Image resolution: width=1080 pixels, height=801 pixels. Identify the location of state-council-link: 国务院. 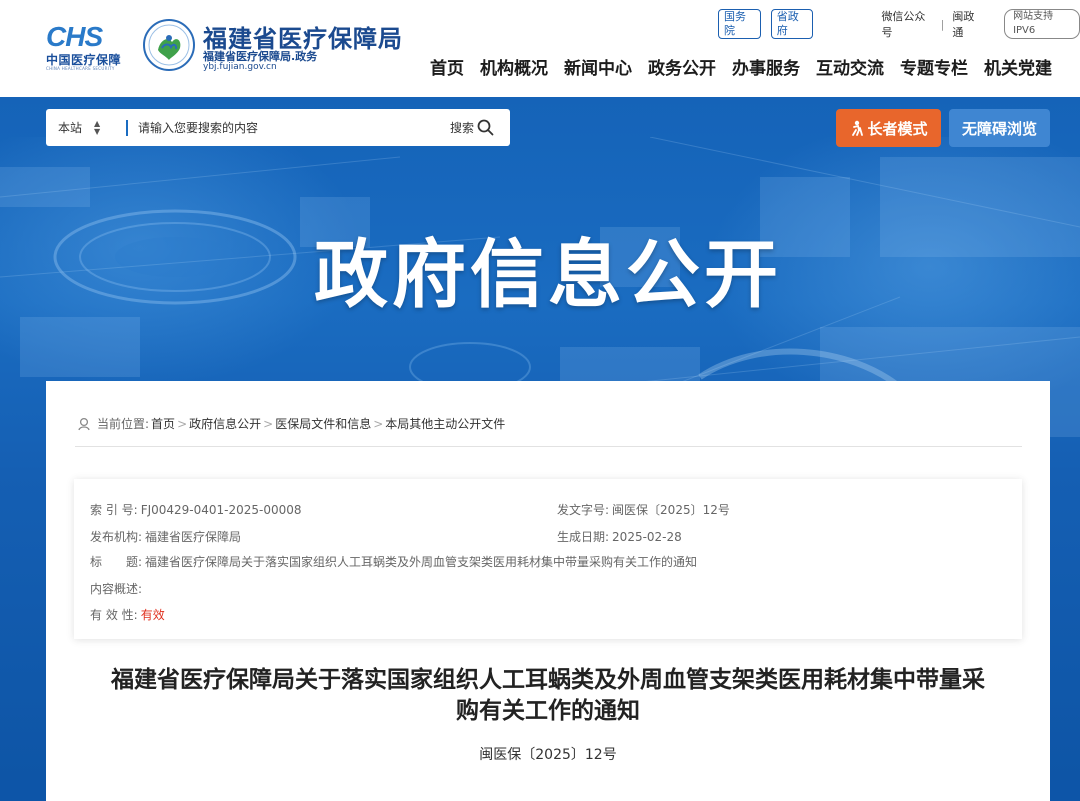
(739, 24).